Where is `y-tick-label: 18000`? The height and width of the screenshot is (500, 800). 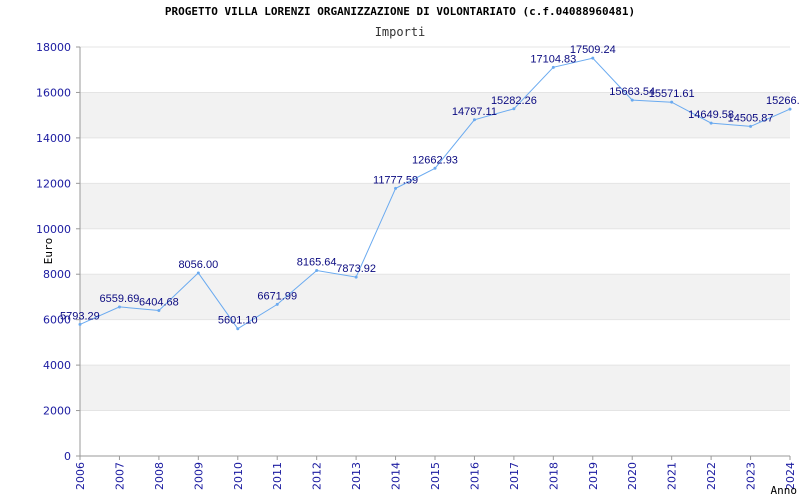
y-tick-label: 18000 is located at coordinates (53, 47).